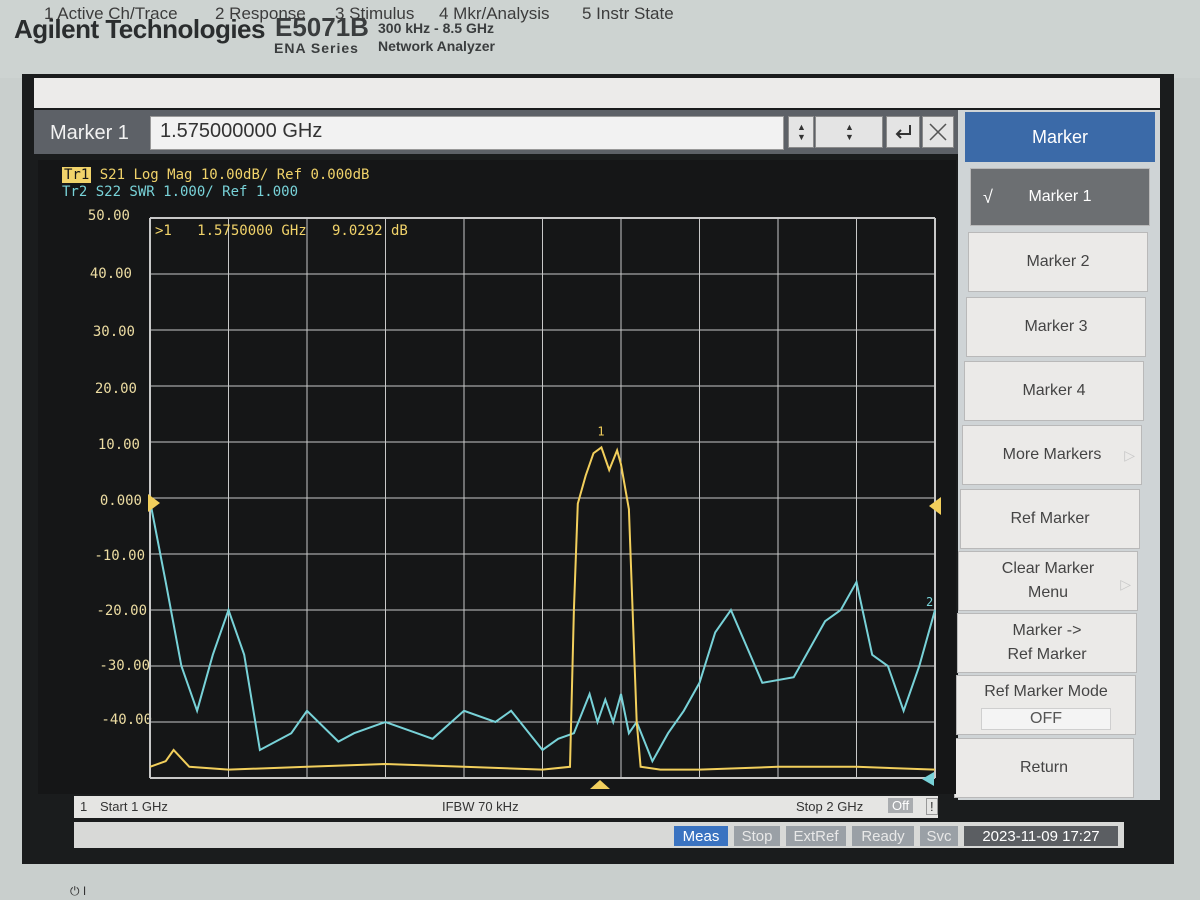 This screenshot has height=900, width=1200. Describe the element at coordinates (816, 836) in the screenshot. I see `extref-indicator: ExtRef` at that location.